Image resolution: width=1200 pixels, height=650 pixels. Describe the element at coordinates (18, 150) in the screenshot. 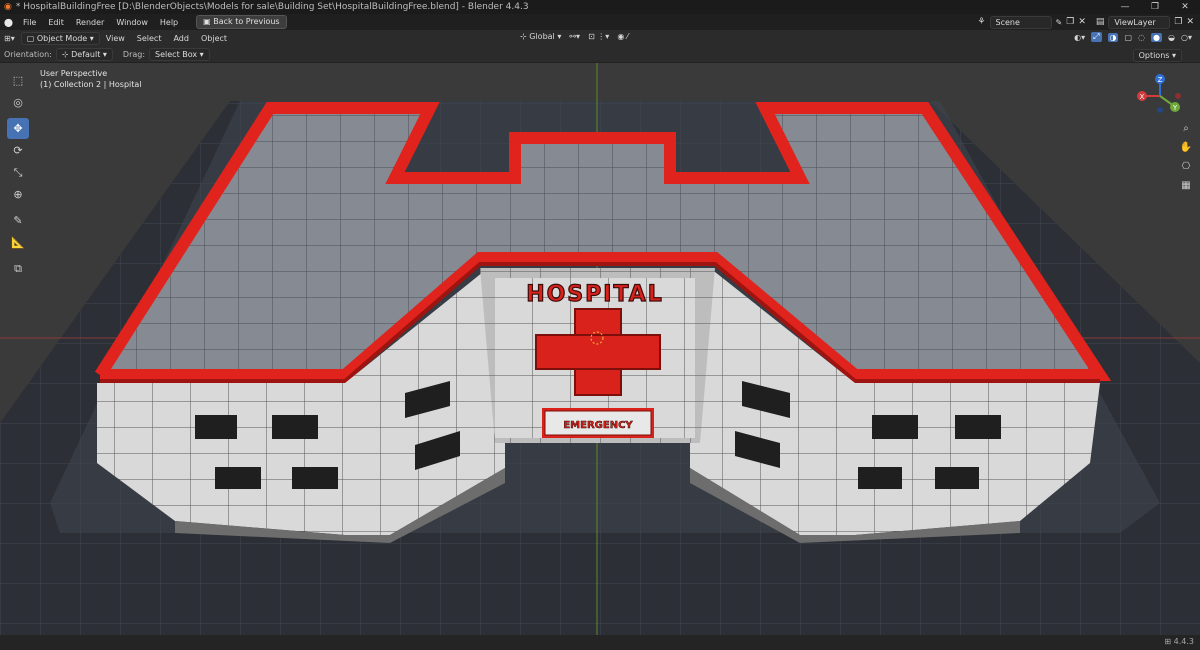

I see `rotate-icon: ⟳` at that location.